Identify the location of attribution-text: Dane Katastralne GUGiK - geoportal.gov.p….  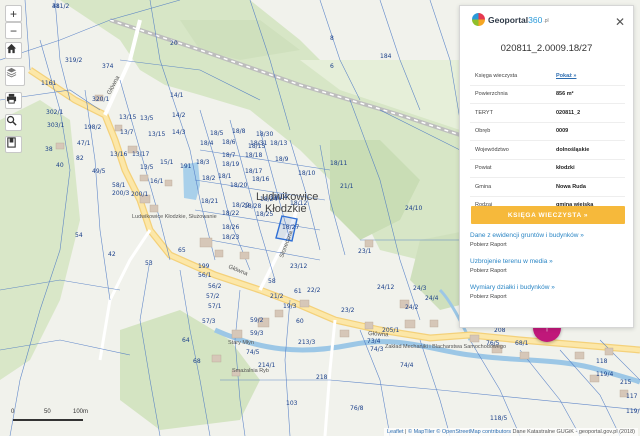
(574, 432).